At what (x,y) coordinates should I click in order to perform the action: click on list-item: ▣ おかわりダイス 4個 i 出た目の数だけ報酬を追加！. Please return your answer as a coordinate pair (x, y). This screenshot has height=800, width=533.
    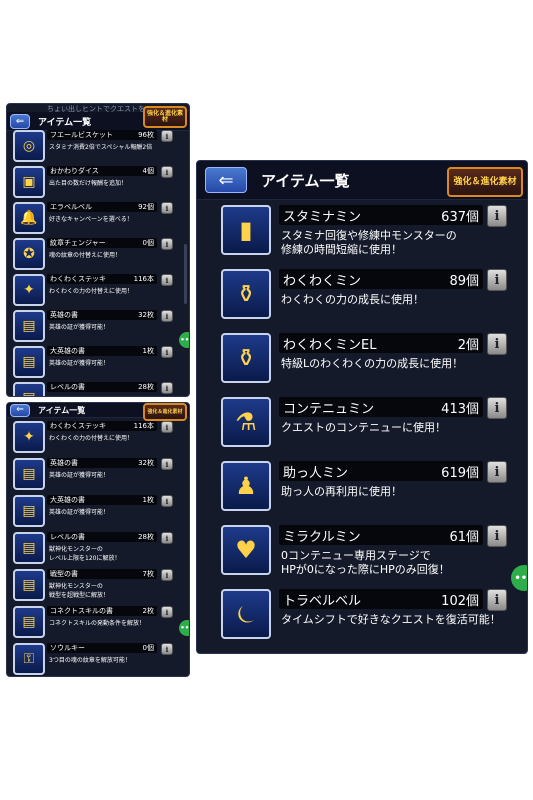
    Looking at the image, I should click on (98, 182).